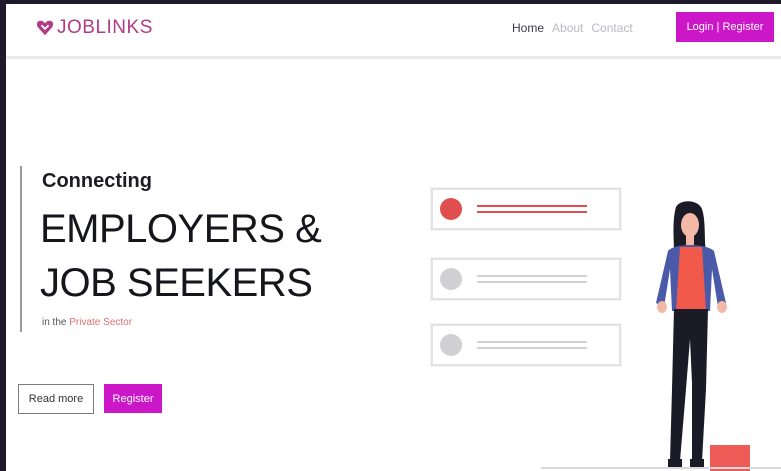 This screenshot has width=781, height=471. Describe the element at coordinates (611, 28) in the screenshot. I see `nav-link-contact: Contact` at that location.